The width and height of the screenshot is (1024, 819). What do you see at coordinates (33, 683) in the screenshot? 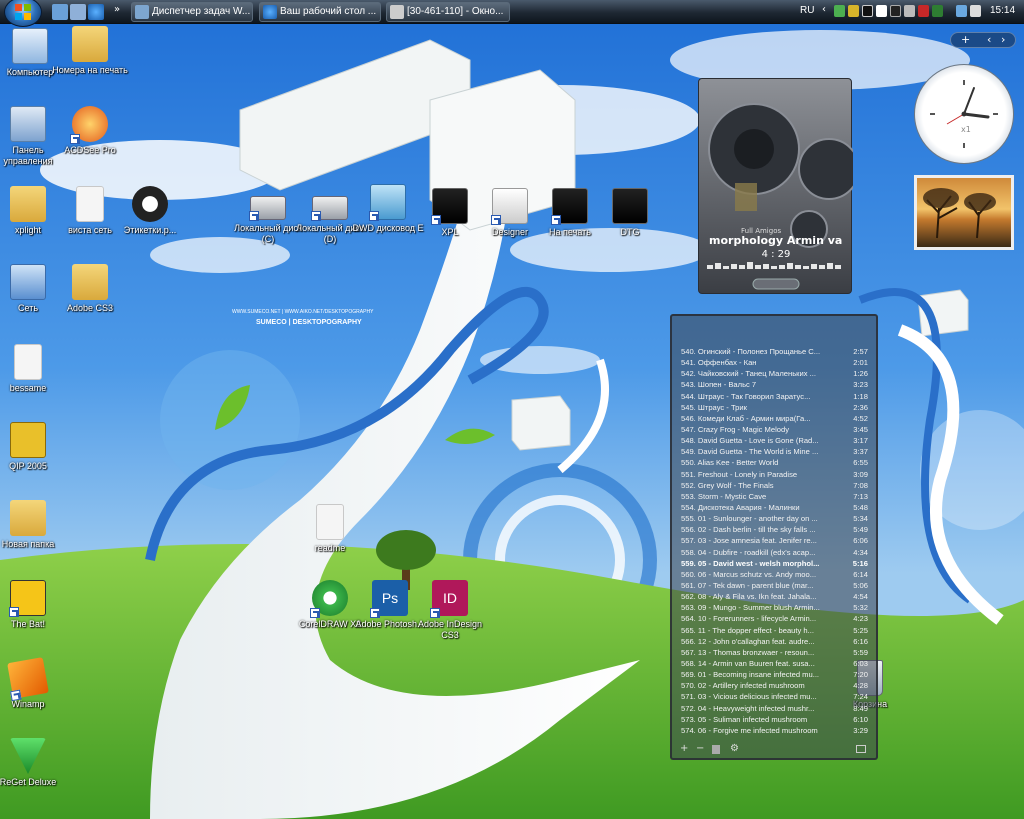
I see `desktop-icon-winamp: Winamp` at bounding box center [33, 683].